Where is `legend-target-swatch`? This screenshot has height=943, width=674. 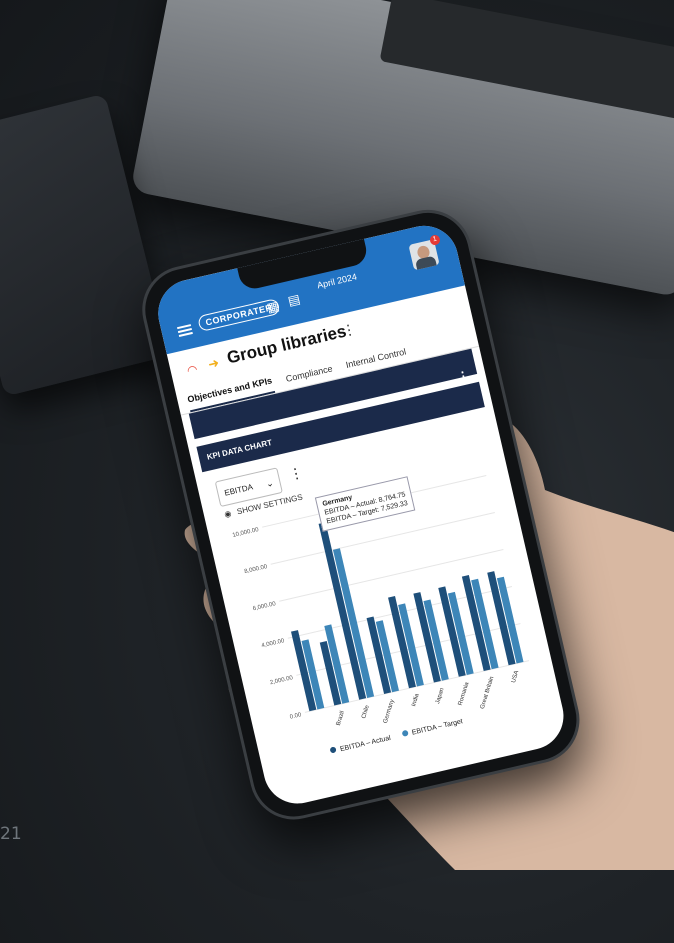
legend-target-swatch is located at coordinates (405, 733).